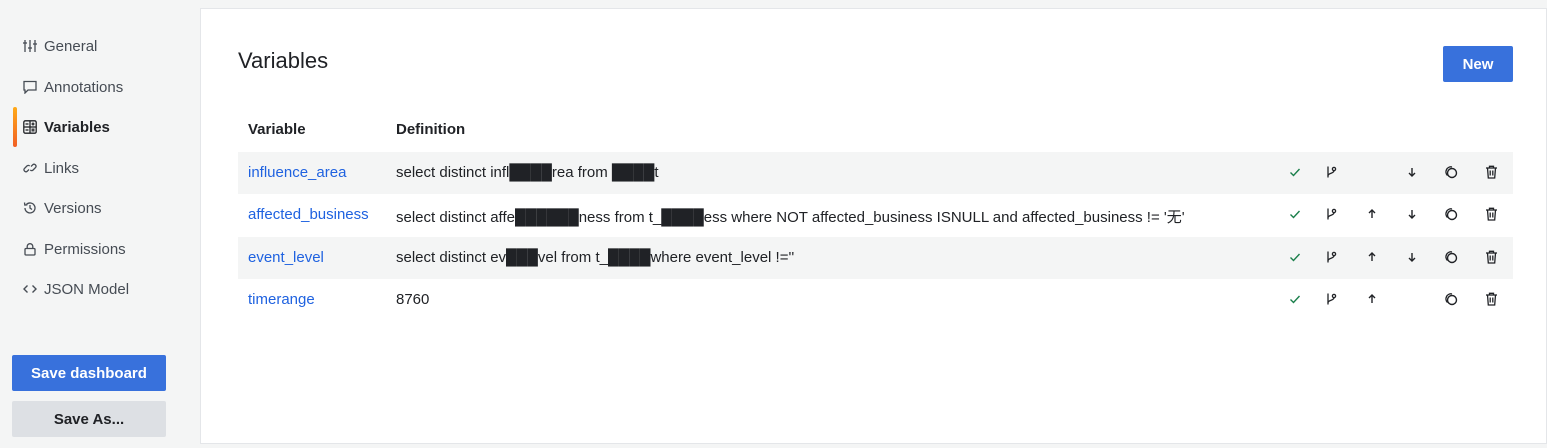 The width and height of the screenshot is (1547, 448). What do you see at coordinates (413, 299) in the screenshot?
I see `variable-definition: 8760` at bounding box center [413, 299].